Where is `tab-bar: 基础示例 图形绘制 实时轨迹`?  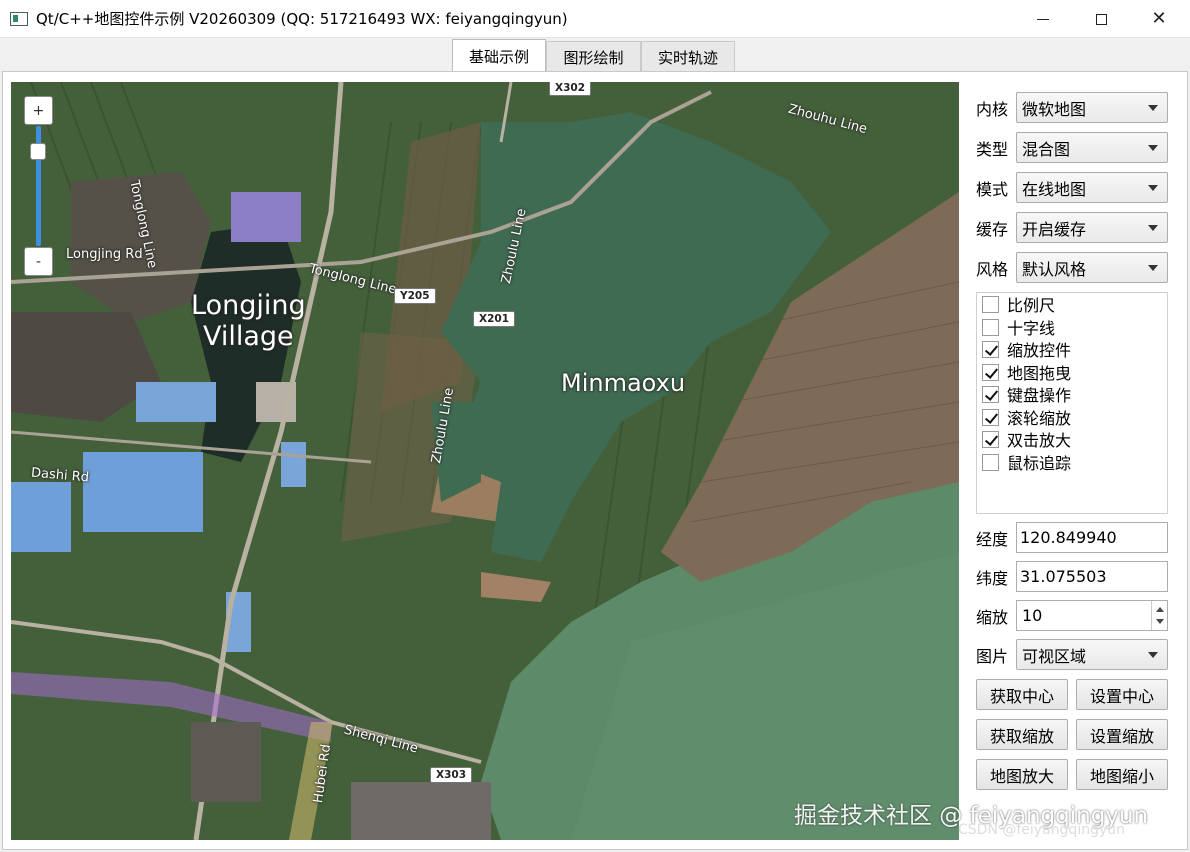 tab-bar: 基础示例 图形绘制 实时轨迹 is located at coordinates (595, 55).